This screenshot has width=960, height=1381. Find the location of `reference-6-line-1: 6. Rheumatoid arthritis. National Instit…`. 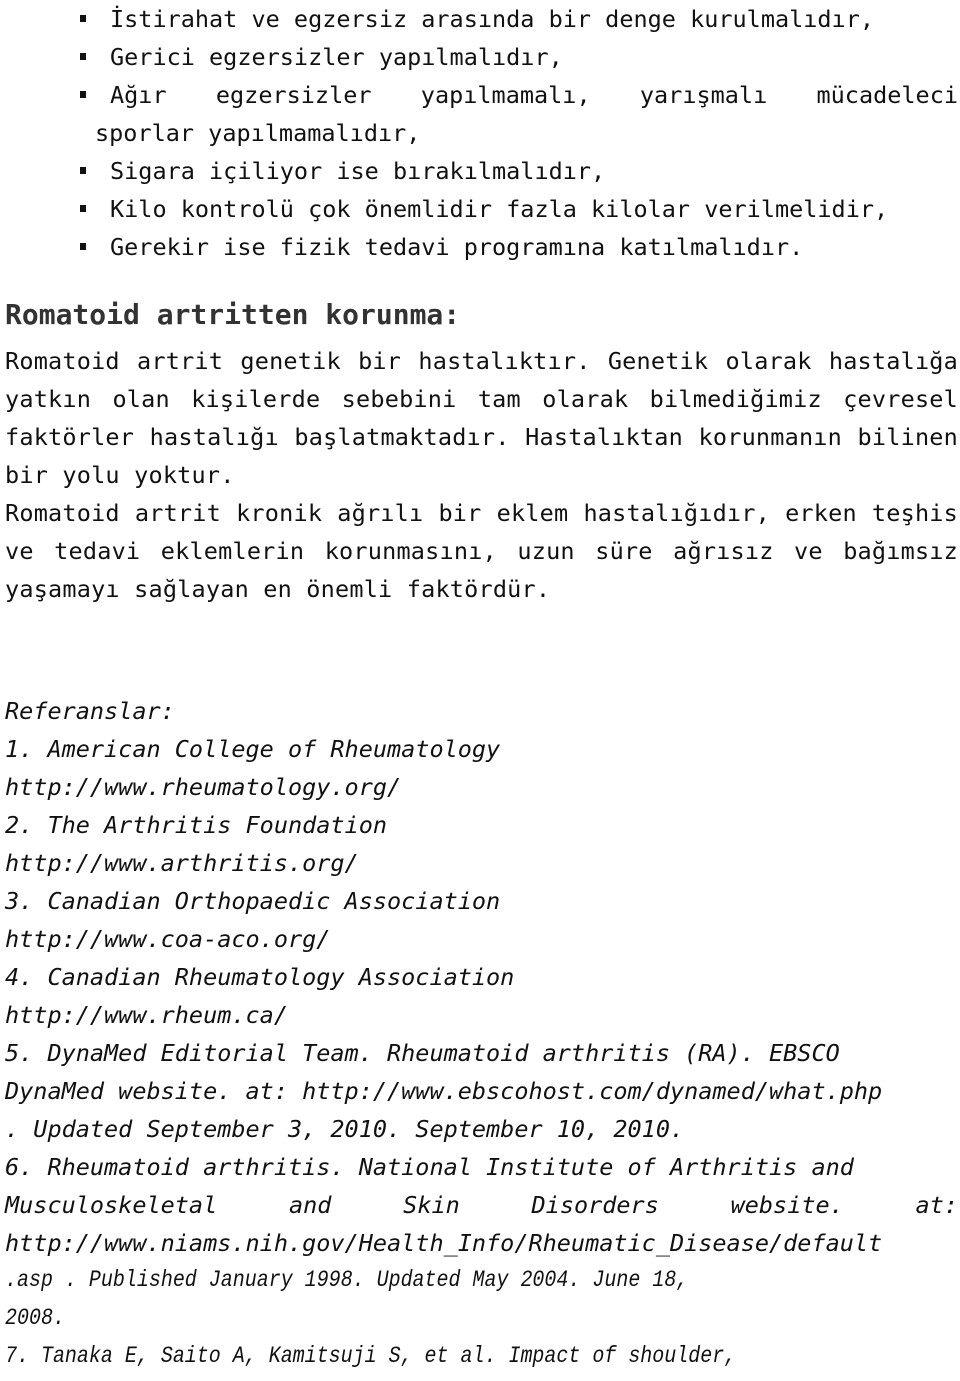

reference-6-line-1: 6. Rheumatoid arthritis. National Instit… is located at coordinates (429, 1167).